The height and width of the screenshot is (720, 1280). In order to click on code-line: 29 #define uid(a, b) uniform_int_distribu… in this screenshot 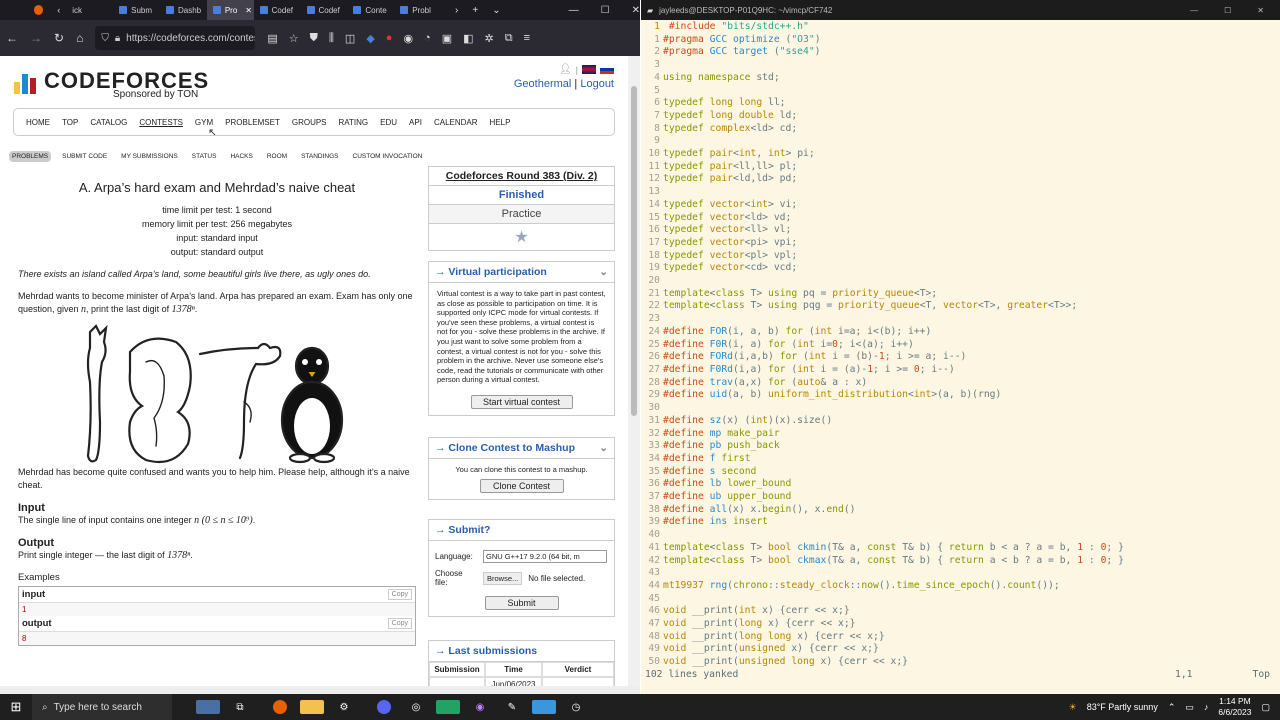, I will do `click(960, 395)`.